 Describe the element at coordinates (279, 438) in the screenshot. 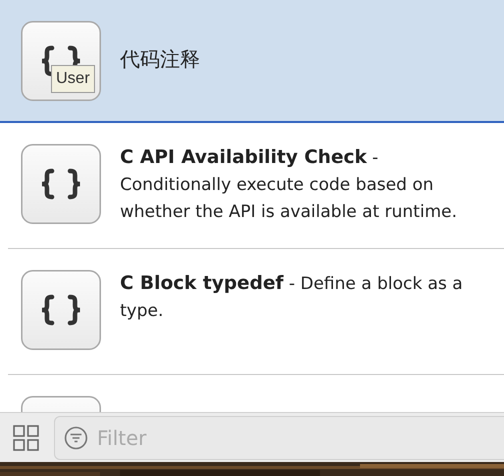

I see `filter-field: Filter` at that location.